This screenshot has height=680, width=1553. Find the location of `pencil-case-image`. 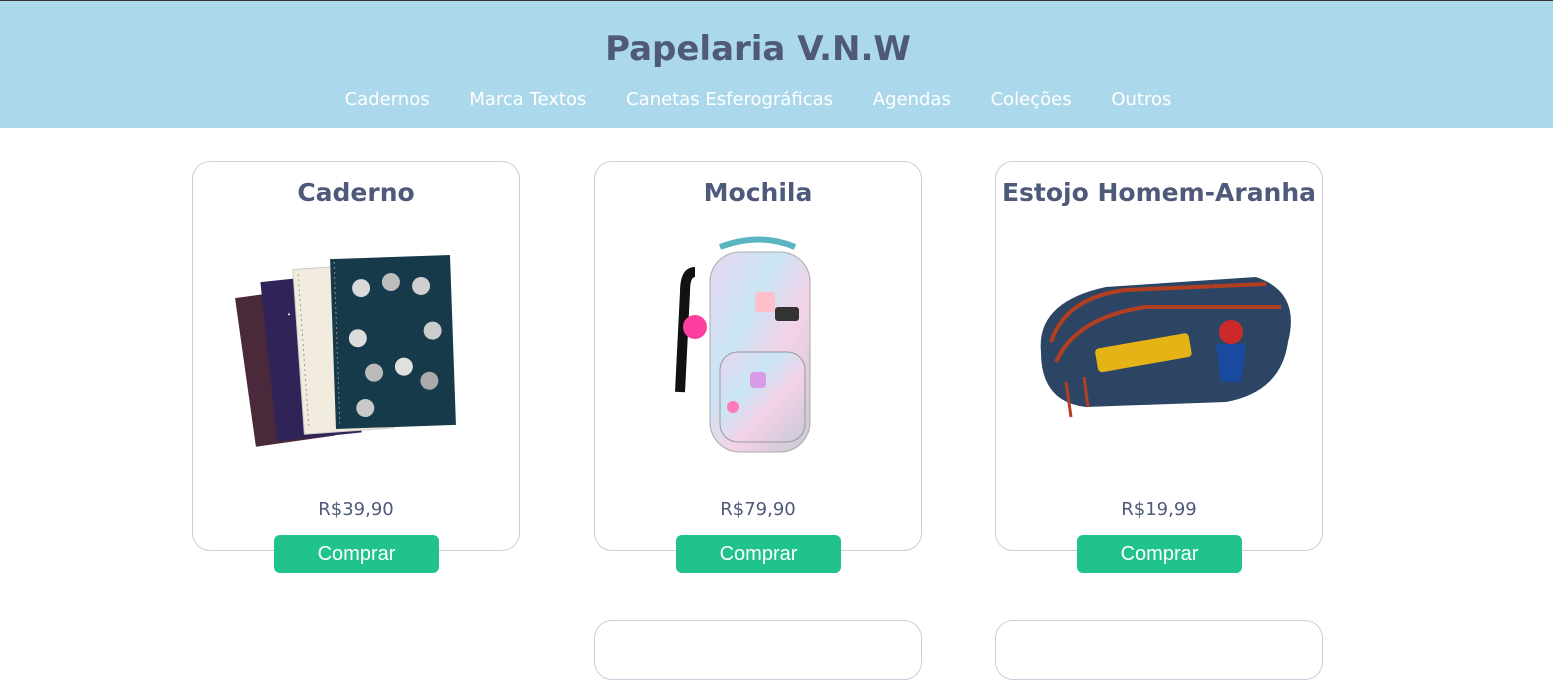

pencil-case-image is located at coordinates (1165, 347).